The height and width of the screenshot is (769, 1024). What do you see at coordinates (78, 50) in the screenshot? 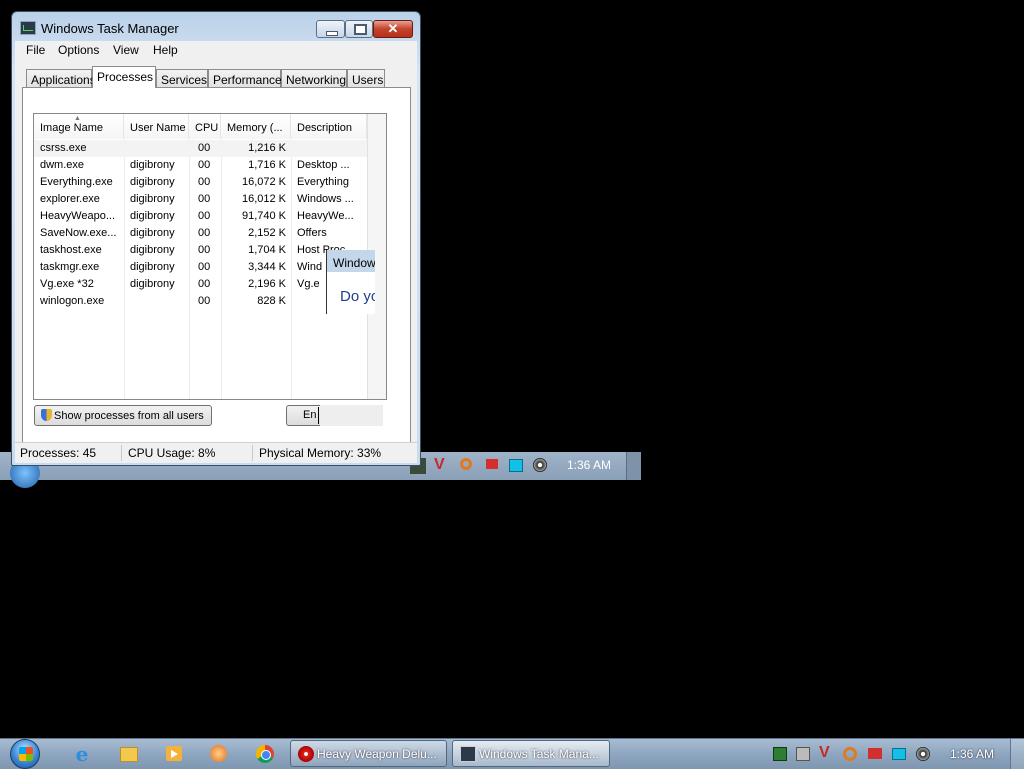
I see `menu-options: Options` at bounding box center [78, 50].